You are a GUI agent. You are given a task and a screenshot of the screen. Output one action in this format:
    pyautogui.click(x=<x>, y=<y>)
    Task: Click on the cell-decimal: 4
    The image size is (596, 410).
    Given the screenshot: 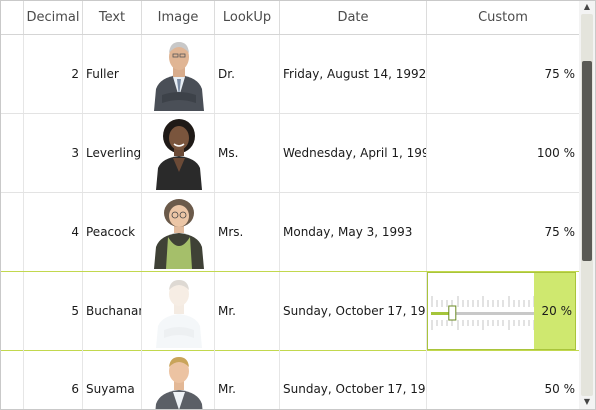 What is the action you would take?
    pyautogui.click(x=53, y=232)
    